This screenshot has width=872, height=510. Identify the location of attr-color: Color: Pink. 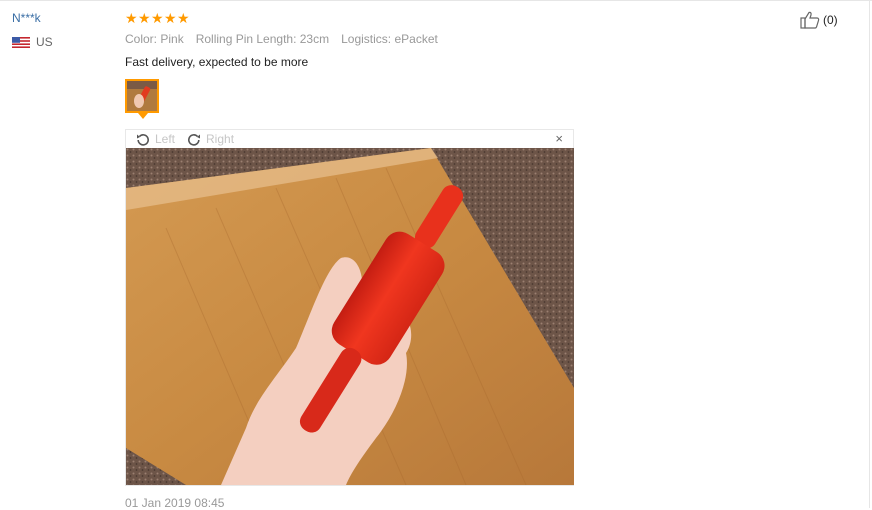
(154, 39).